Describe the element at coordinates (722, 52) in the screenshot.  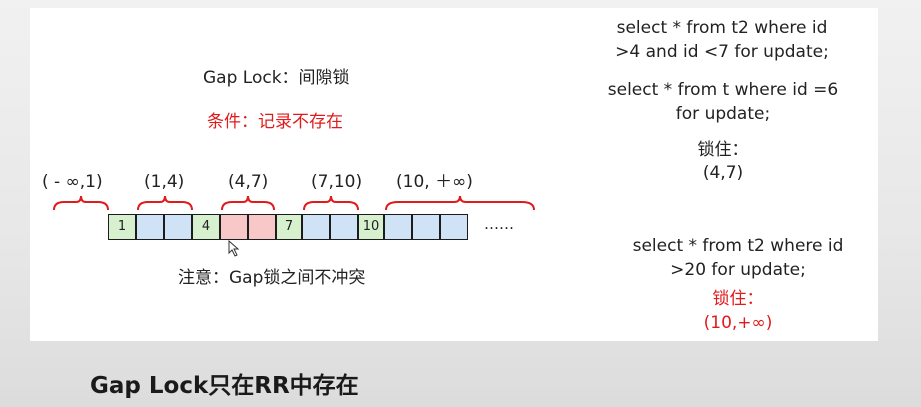
I see `sql-1-line-2: >4 and id <7 for update;` at that location.